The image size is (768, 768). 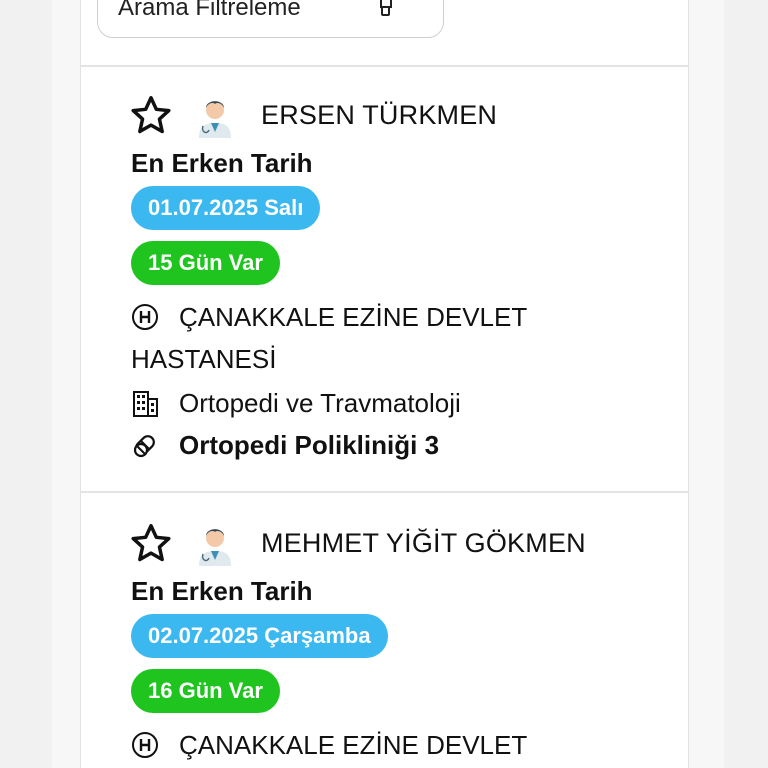 I want to click on hospital-info: ÇANAKKALE EZİNE DEVLET HASTANESİ, so click(x=366, y=338).